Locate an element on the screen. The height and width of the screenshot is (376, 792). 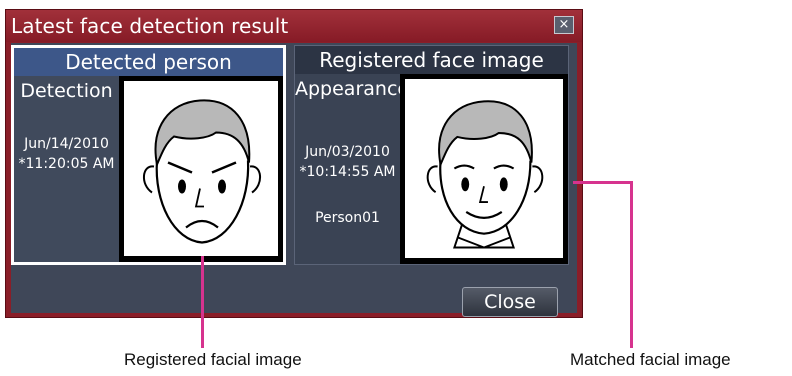
matched-callout-line-vertical is located at coordinates (631, 264).